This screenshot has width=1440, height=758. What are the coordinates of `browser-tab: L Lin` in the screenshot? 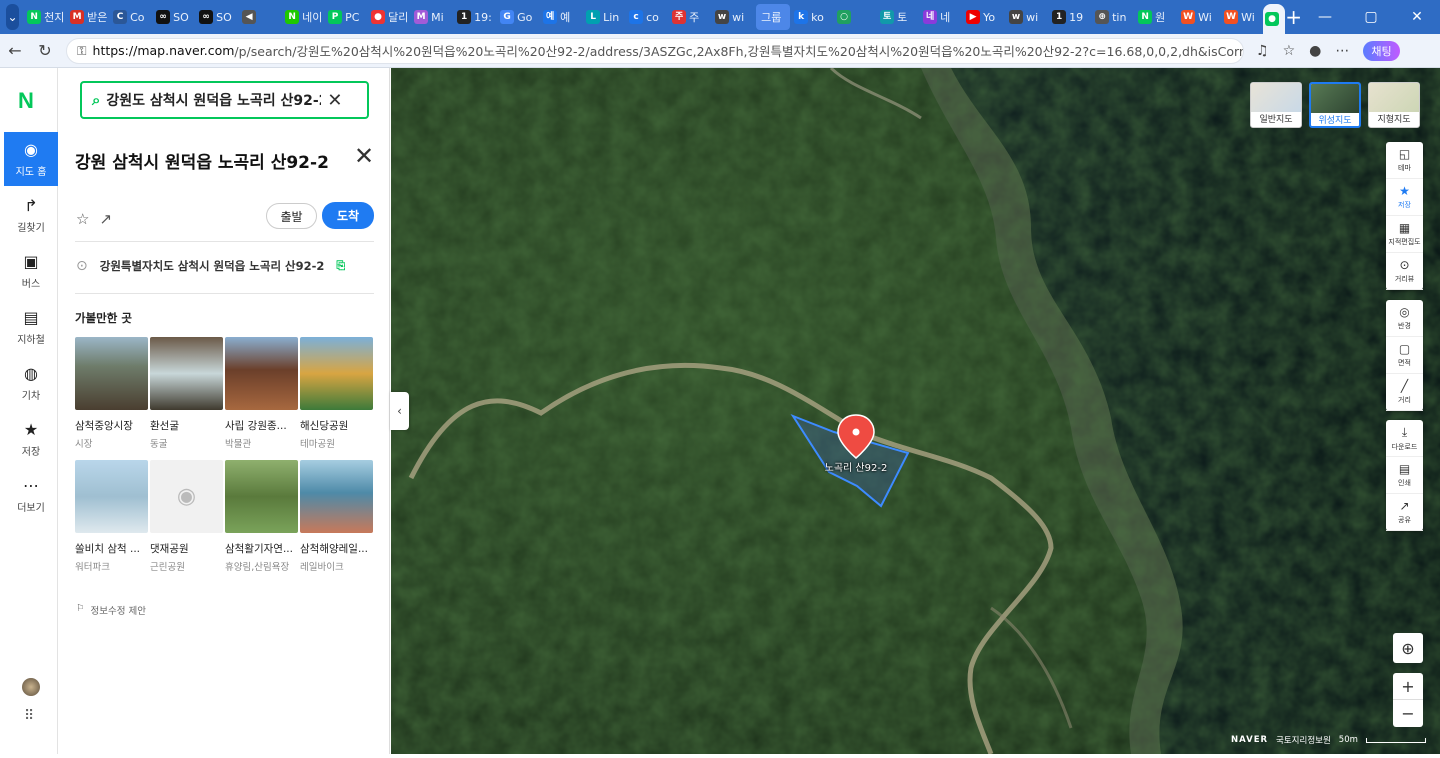 It's located at (604, 17).